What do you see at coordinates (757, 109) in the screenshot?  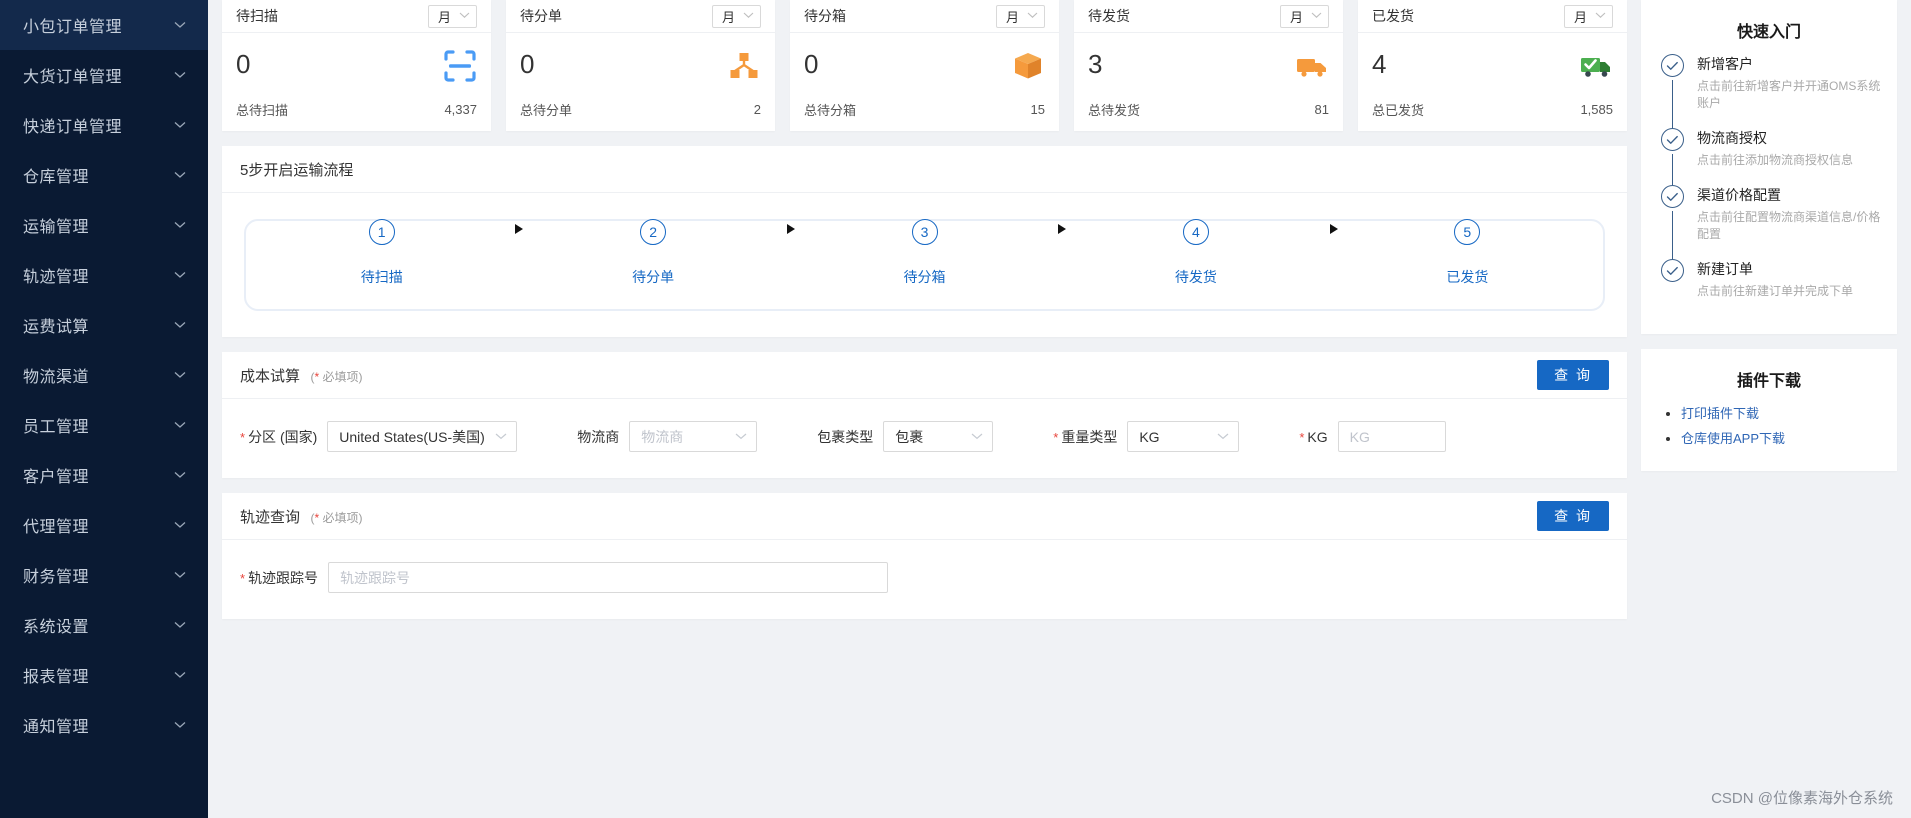 I see `stat-total-value: 2` at bounding box center [757, 109].